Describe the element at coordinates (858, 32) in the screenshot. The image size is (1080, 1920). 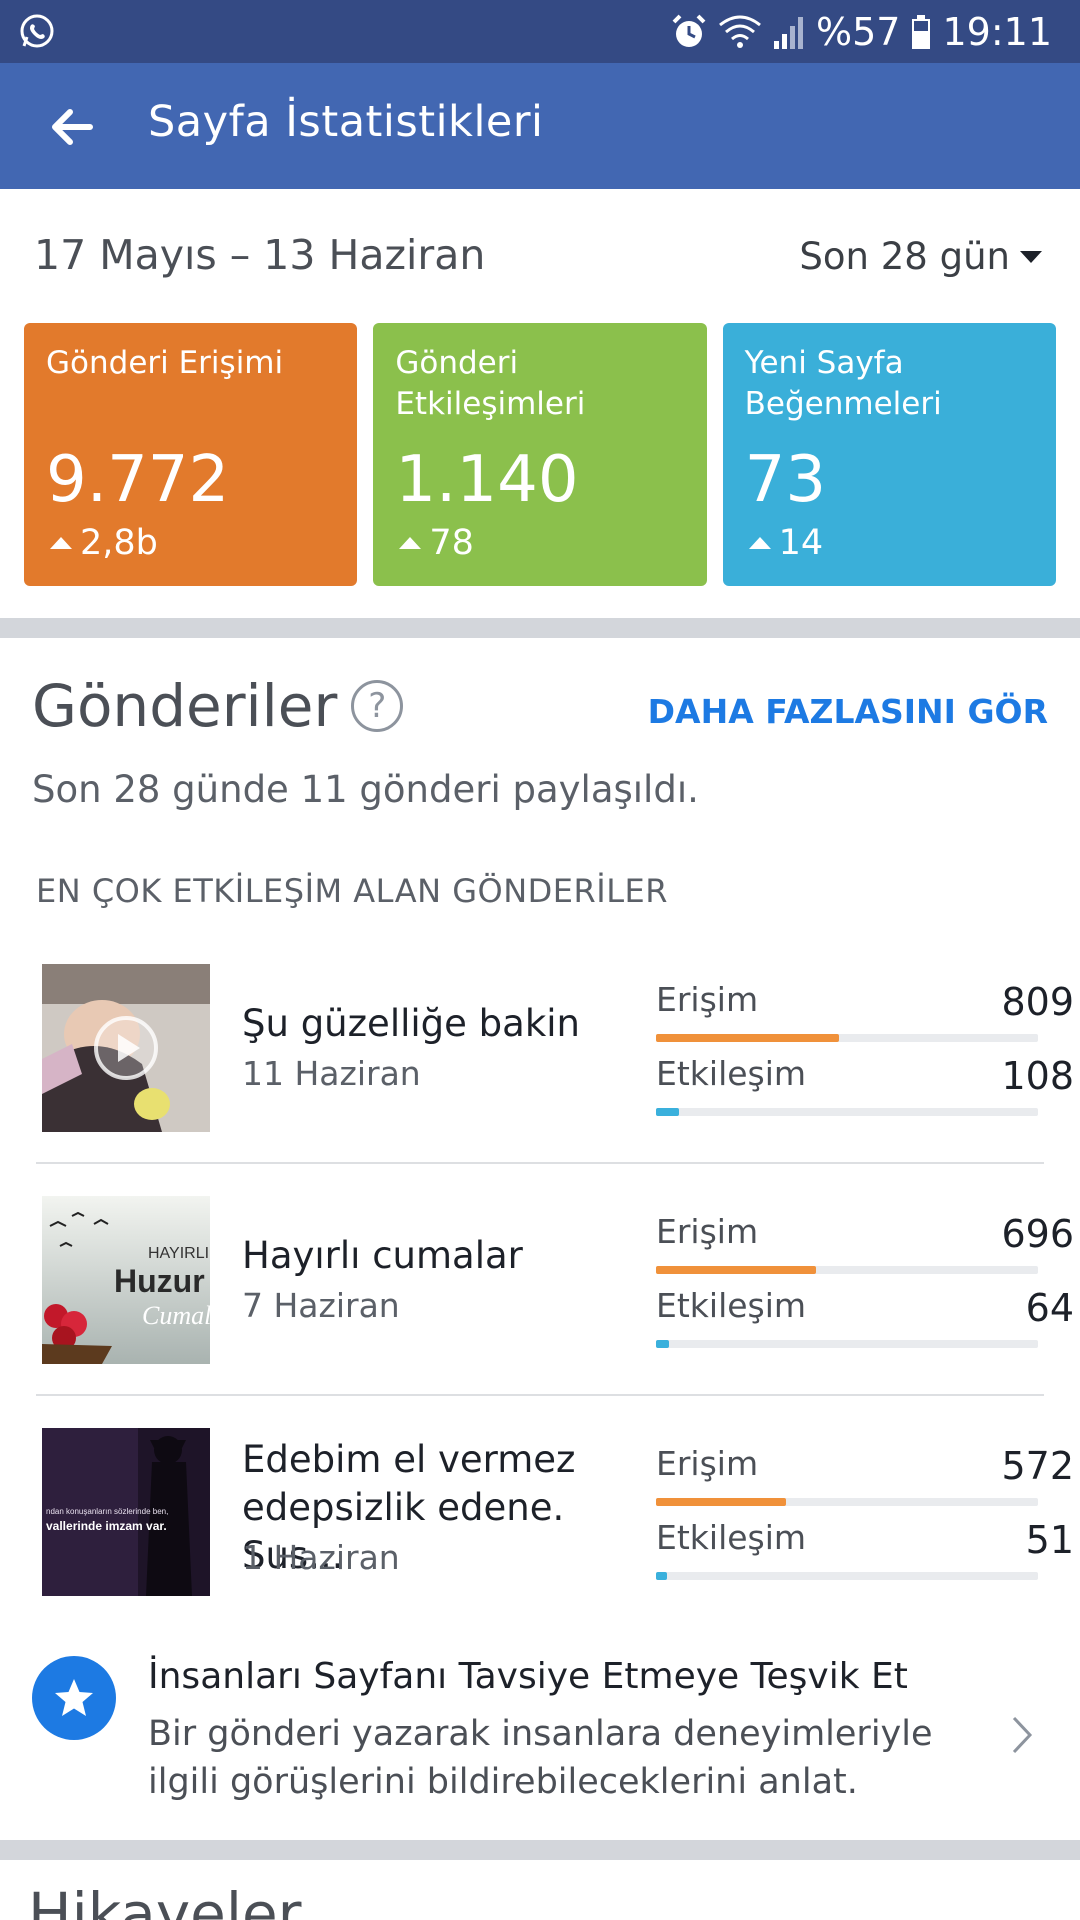
I see `battery-percent: %57` at that location.